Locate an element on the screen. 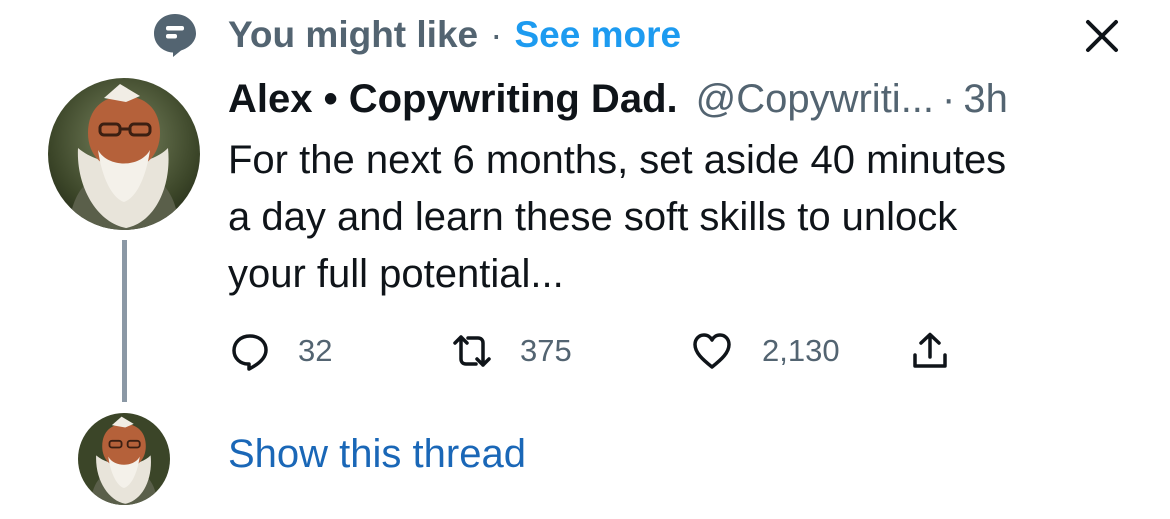 This screenshot has width=1170, height=519. close-button is located at coordinates (1102, 36).